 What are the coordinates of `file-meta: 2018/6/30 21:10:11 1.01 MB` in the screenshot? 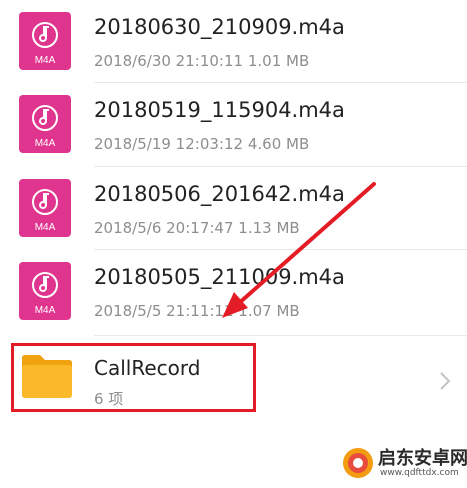 It's located at (201, 61).